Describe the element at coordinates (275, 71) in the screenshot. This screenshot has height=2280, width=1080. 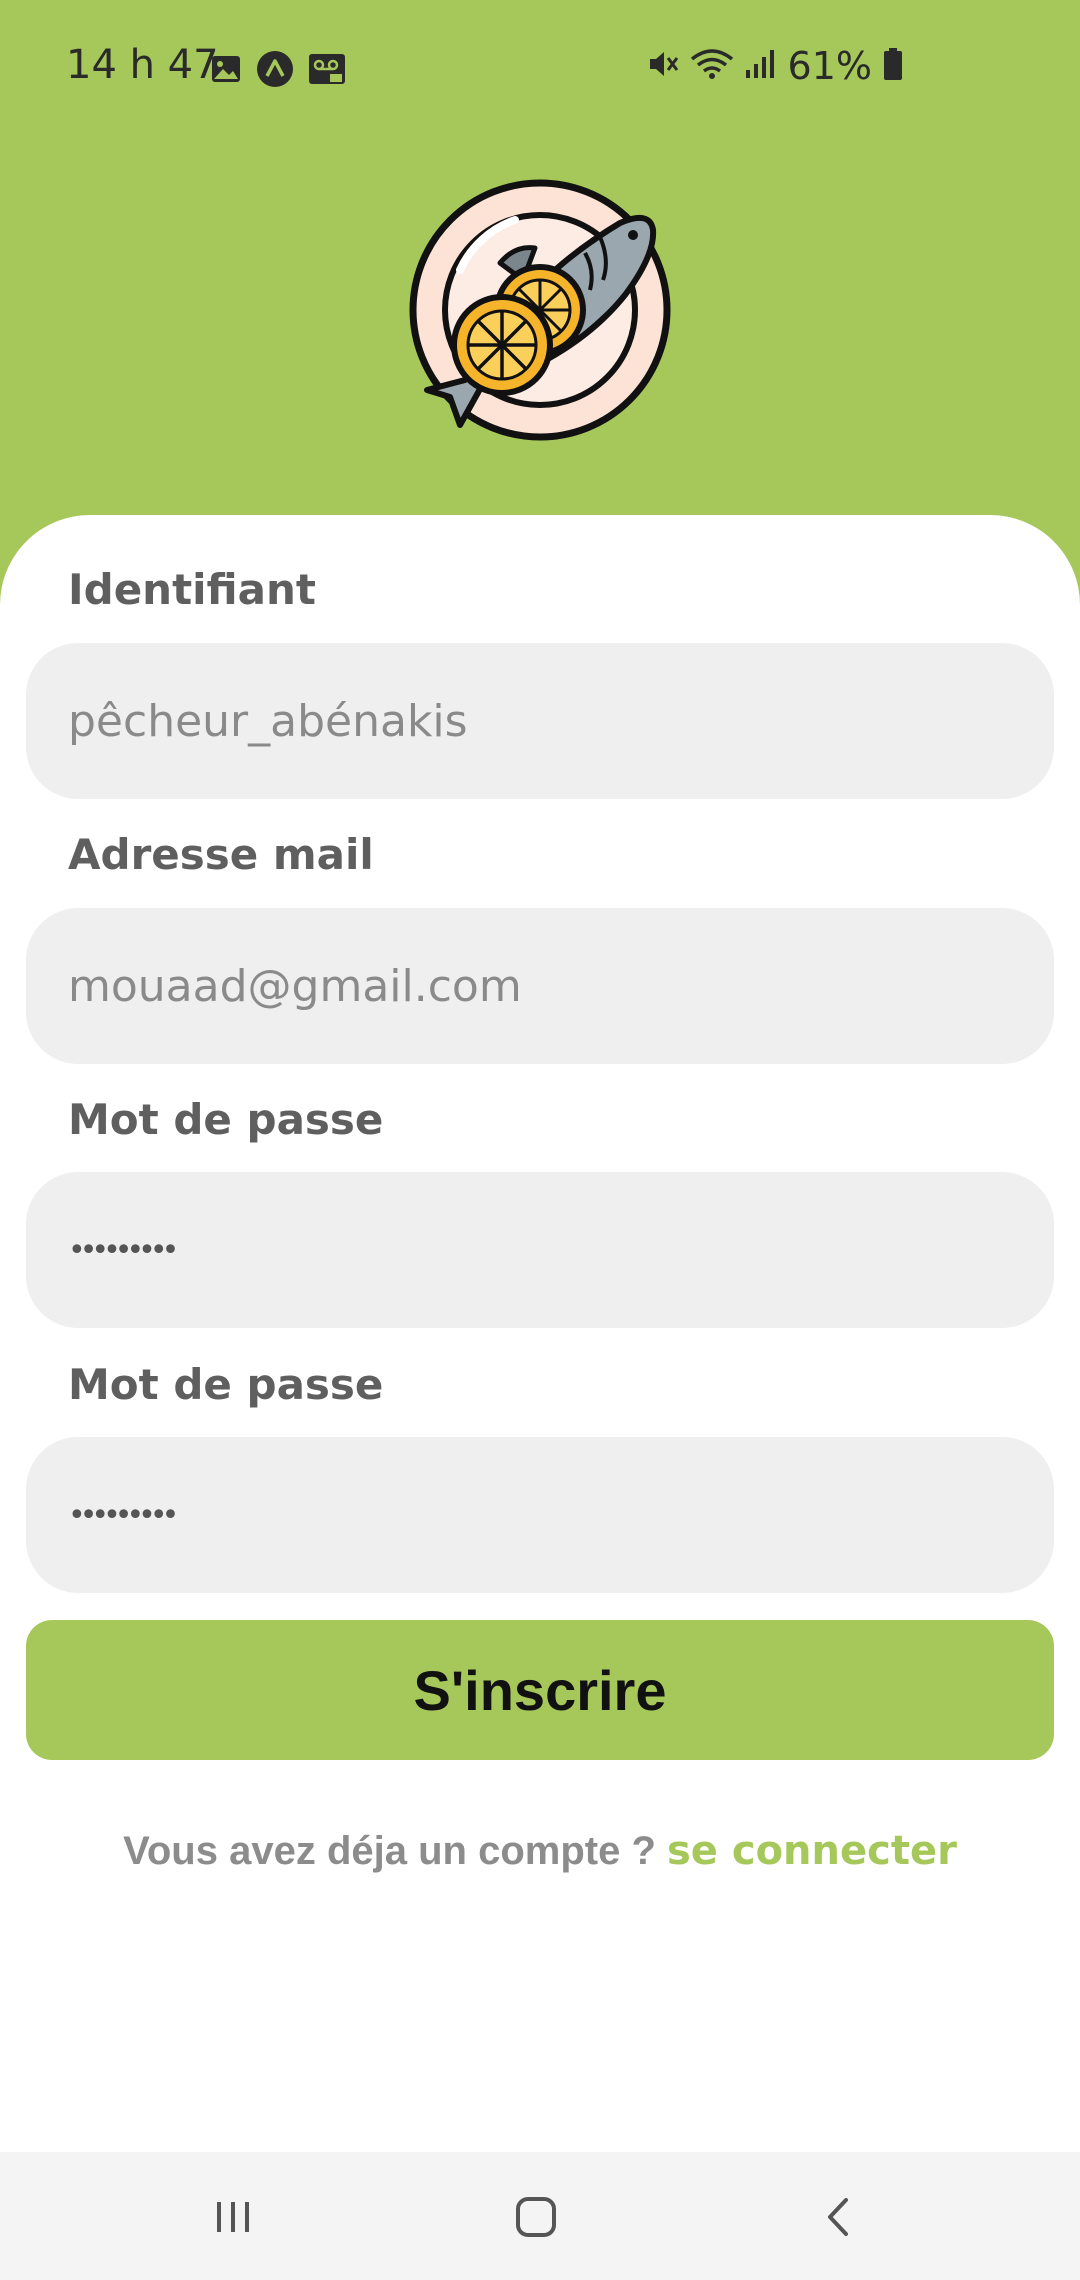
I see `app-notification-icon` at that location.